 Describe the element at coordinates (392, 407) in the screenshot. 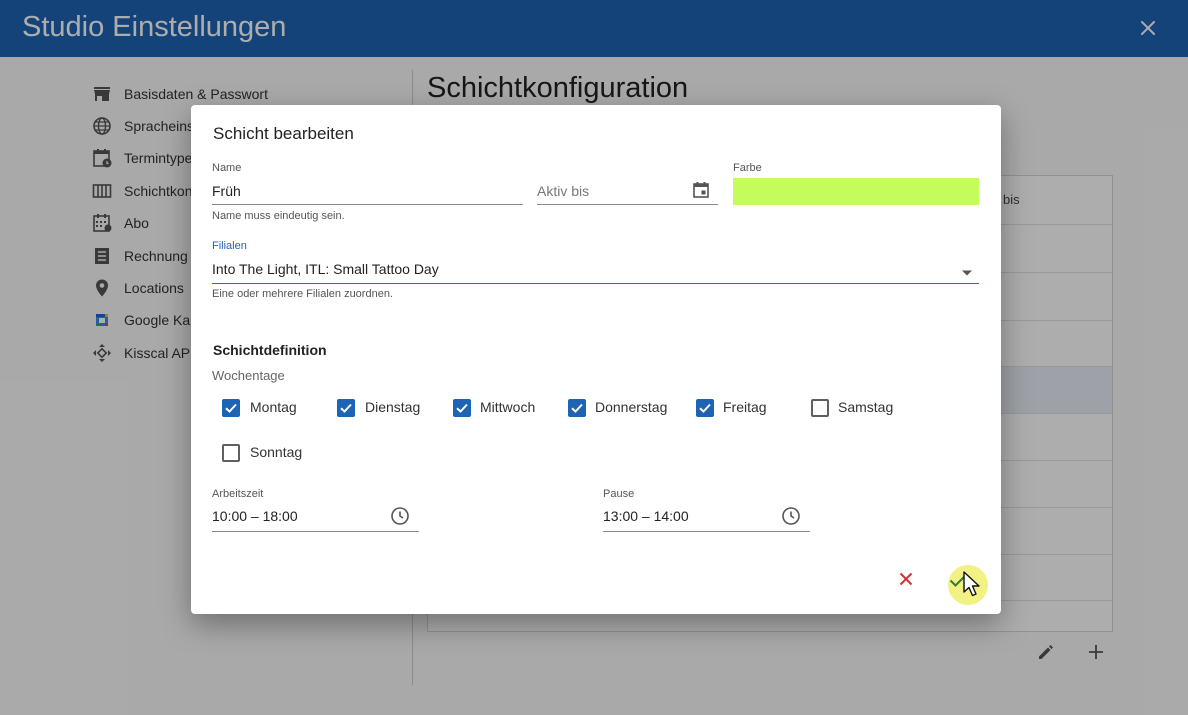

I see `checkbox-label: Dienstag` at that location.